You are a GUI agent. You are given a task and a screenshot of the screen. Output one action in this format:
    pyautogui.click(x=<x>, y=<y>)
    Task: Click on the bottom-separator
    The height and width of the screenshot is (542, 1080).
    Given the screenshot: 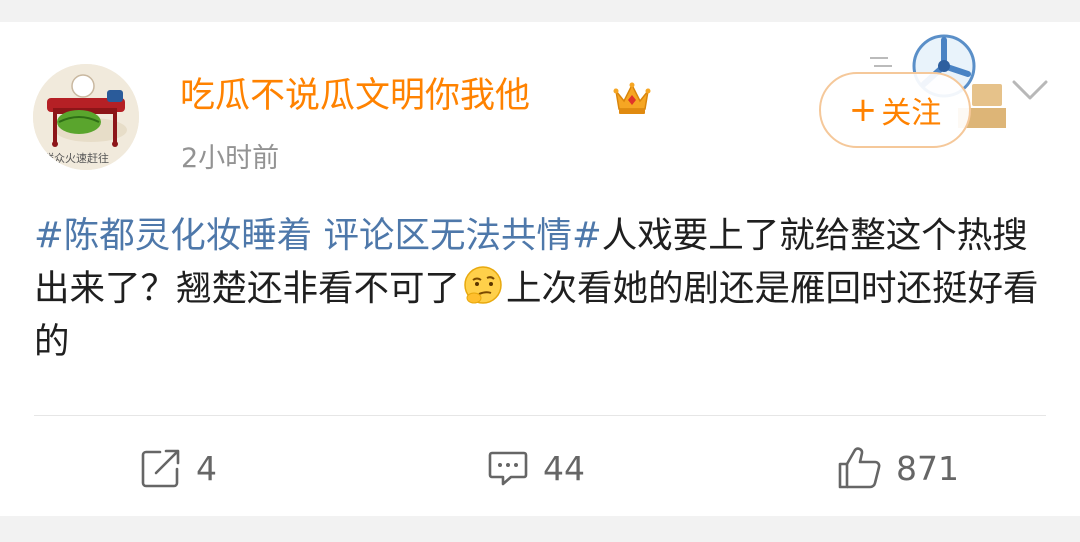 What is the action you would take?
    pyautogui.click(x=540, y=529)
    